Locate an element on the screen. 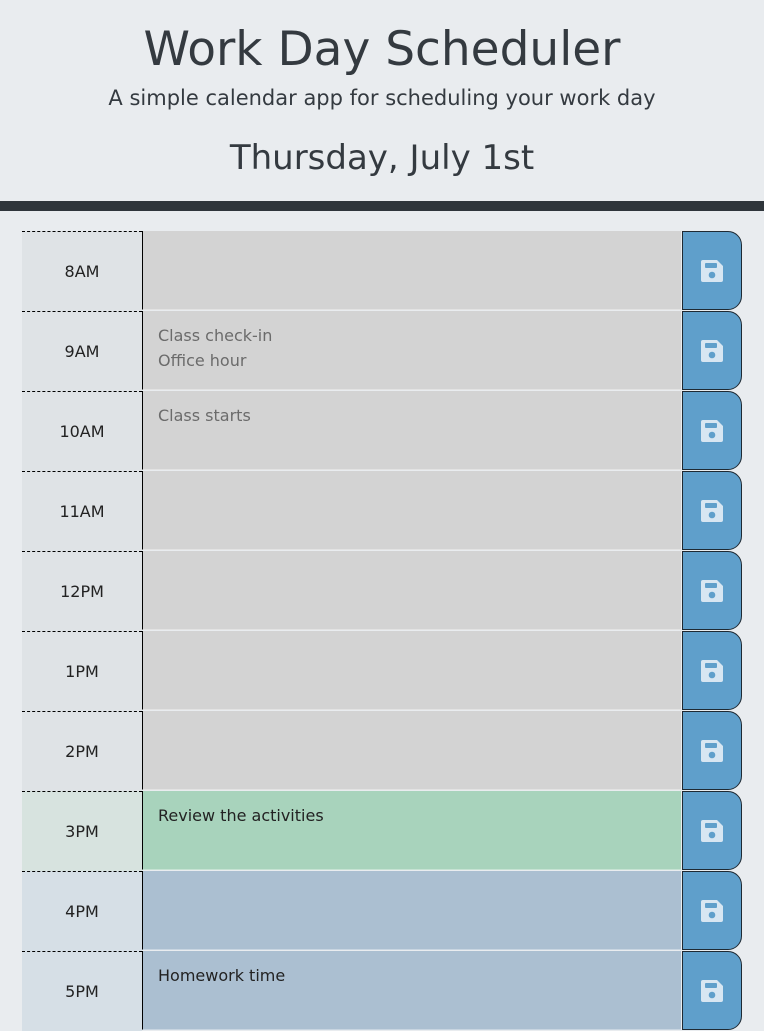 The image size is (764, 1031). hour-label: 4PM is located at coordinates (82, 911).